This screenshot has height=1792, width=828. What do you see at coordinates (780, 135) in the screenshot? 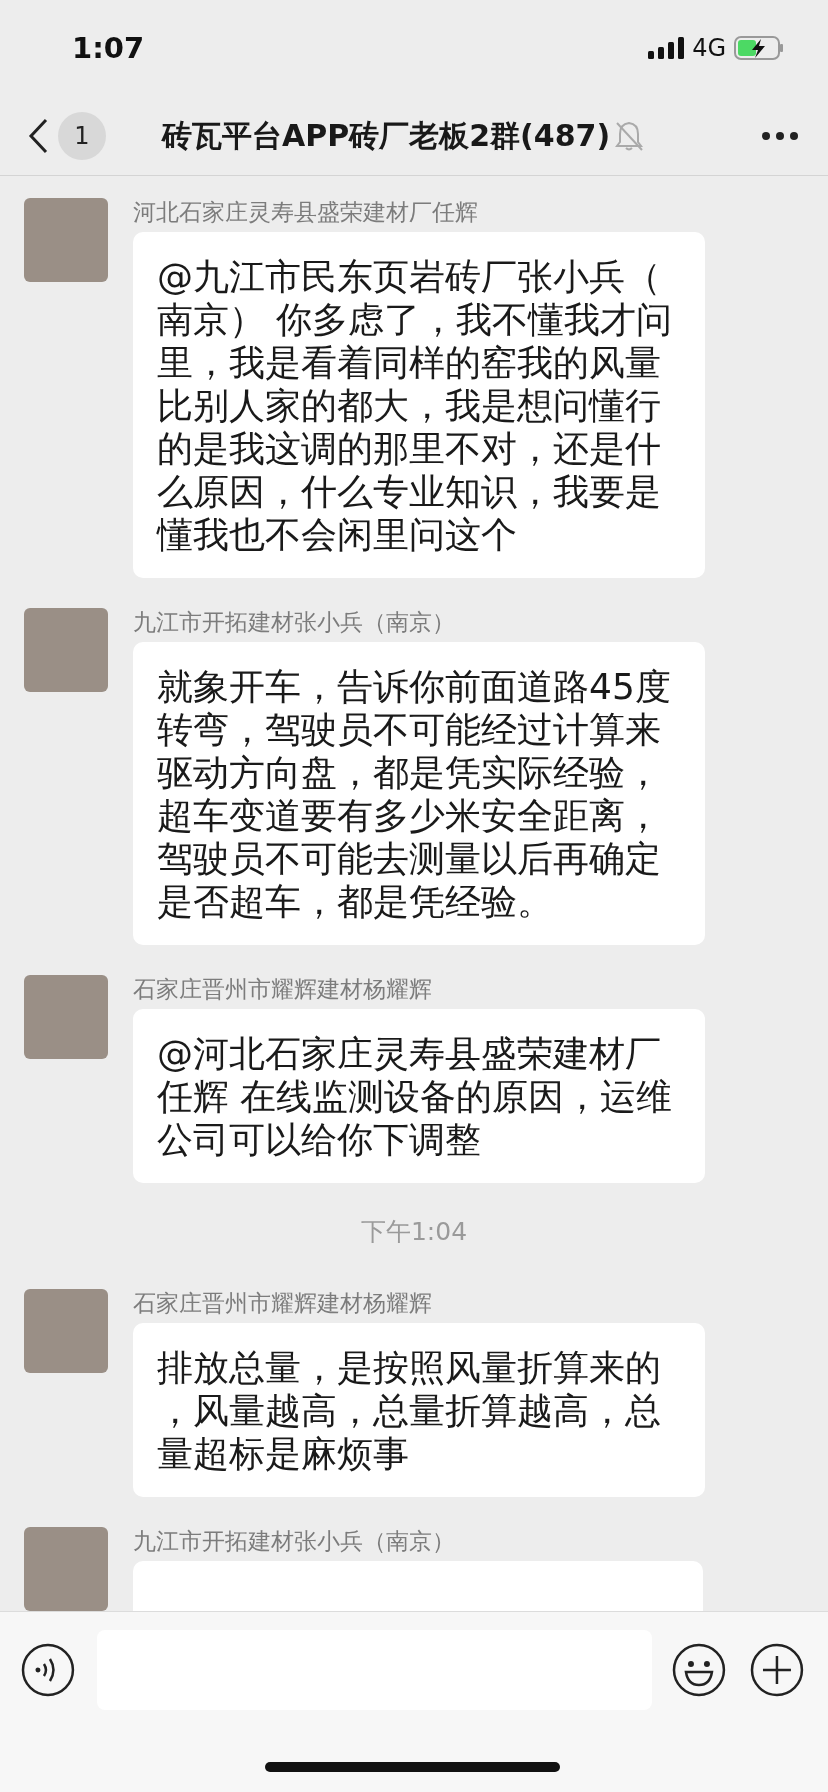
I see `more-icon` at bounding box center [780, 135].